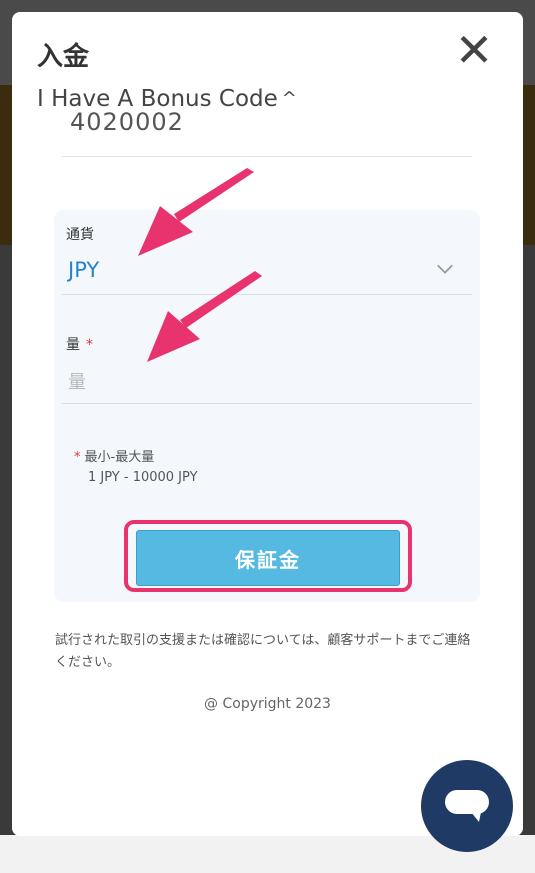 The image size is (535, 873). Describe the element at coordinates (267, 272) in the screenshot. I see `currency-select: JPY` at that location.